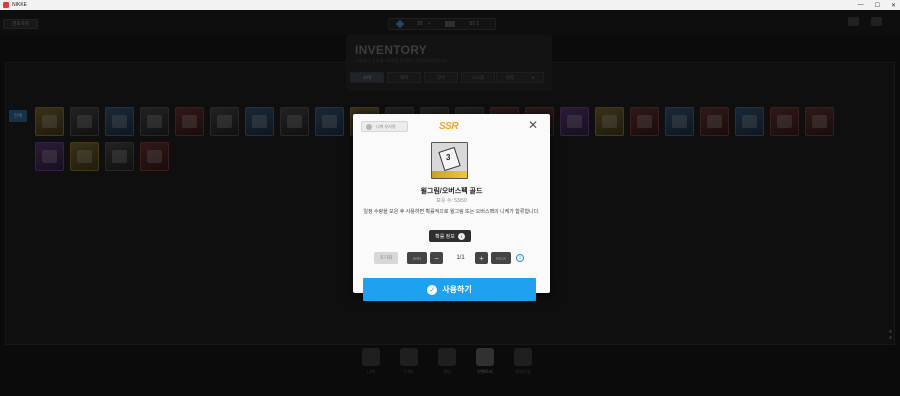 The width and height of the screenshot is (900, 396). What do you see at coordinates (461, 236) in the screenshot?
I see `info-icon: i` at bounding box center [461, 236].